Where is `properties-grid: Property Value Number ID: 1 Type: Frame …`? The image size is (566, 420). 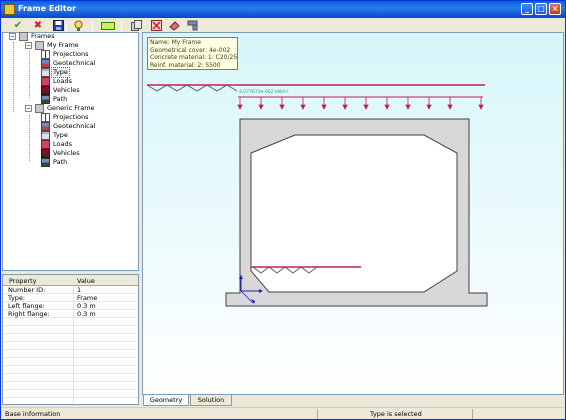 properties-grid: Property Value Number ID: 1 Type: Frame … is located at coordinates (70, 339).